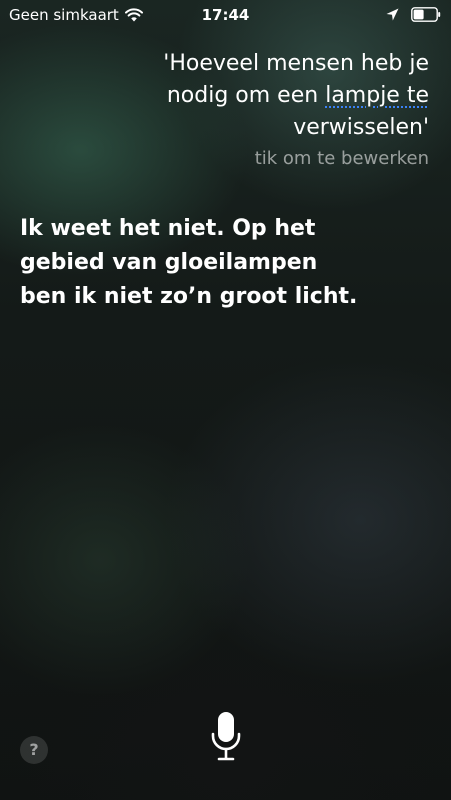 The image size is (451, 800). Describe the element at coordinates (168, 228) in the screenshot. I see `answer-line-1: Ik weet het niet. Op het` at that location.